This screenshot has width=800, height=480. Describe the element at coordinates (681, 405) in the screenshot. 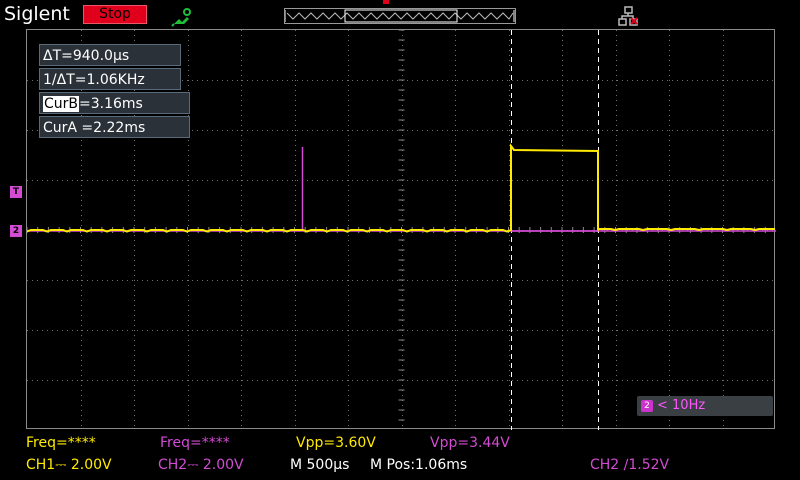

I see `frequency-text: < 10Hz` at that location.